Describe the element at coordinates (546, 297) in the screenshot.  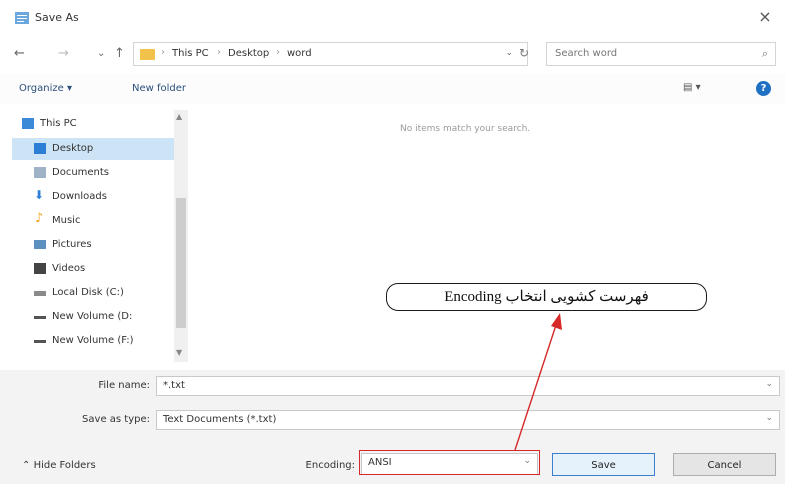
I see `annotation-callout: فهرست کشویی انتخاب Encoding` at that location.